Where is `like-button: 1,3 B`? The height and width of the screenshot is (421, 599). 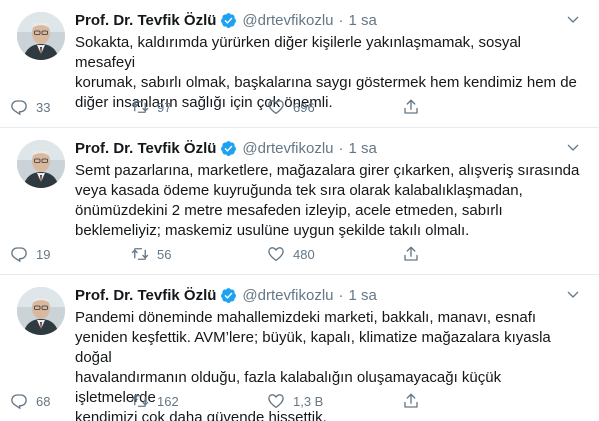
like-button: 1,3 B is located at coordinates (295, 401).